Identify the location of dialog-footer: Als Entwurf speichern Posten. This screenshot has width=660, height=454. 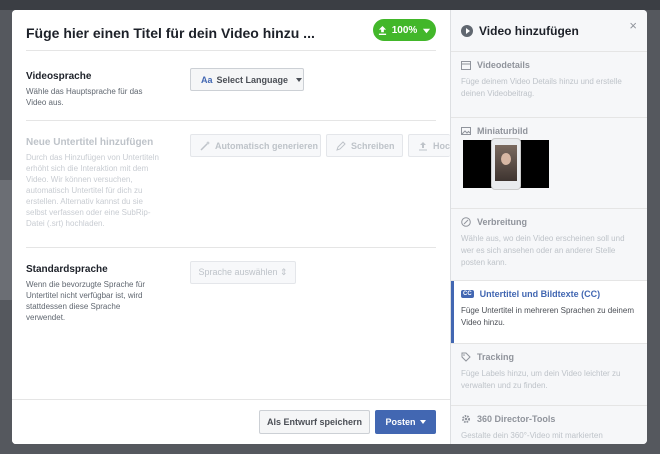
(231, 421).